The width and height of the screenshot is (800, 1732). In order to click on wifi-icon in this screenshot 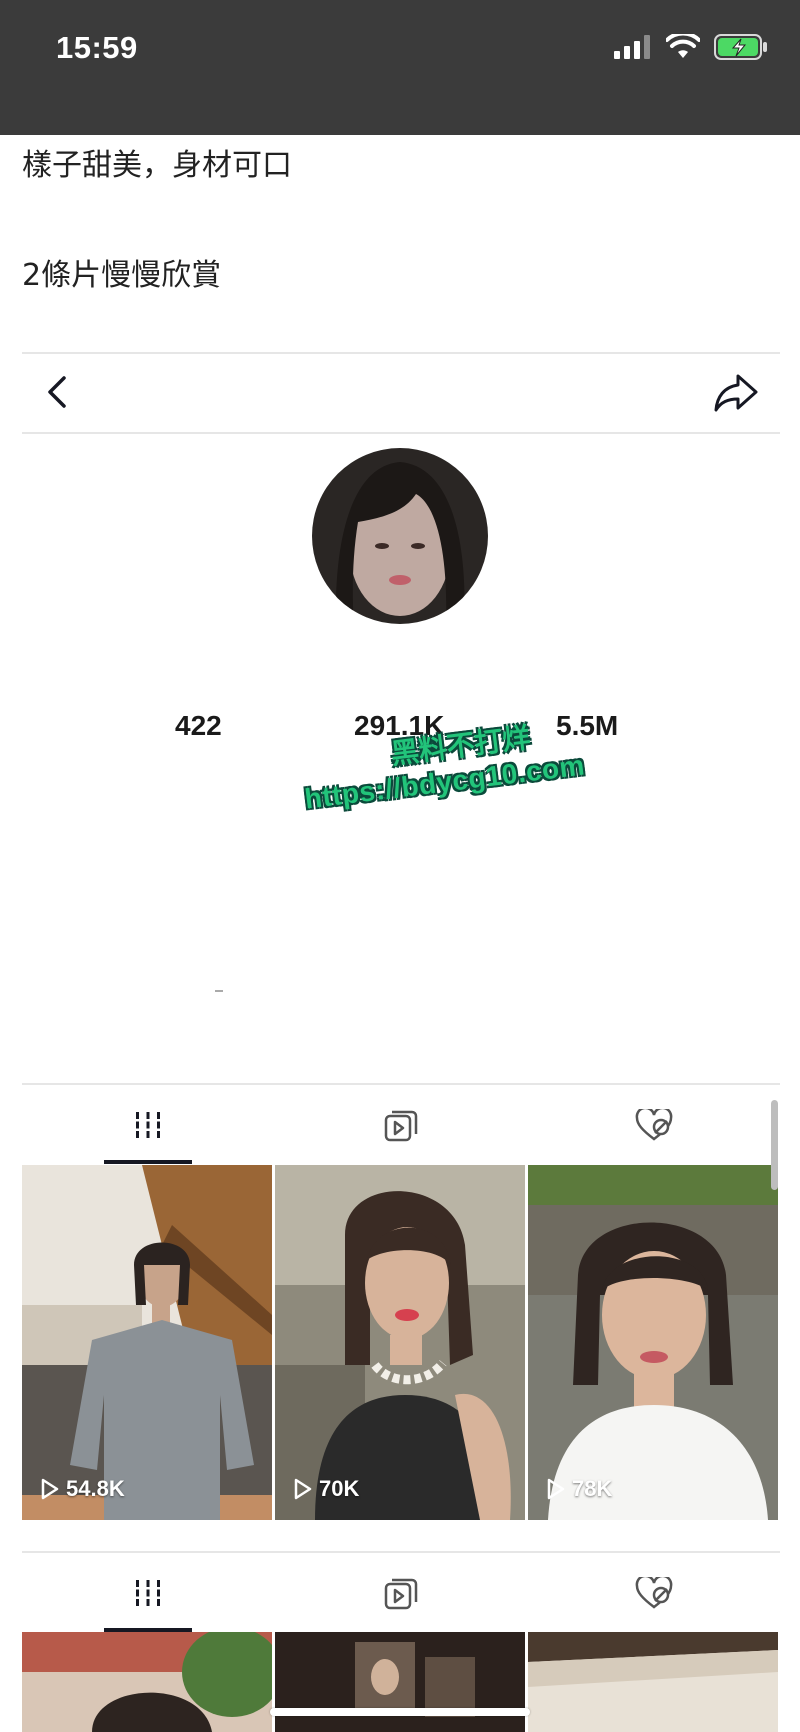, I will do `click(683, 46)`.